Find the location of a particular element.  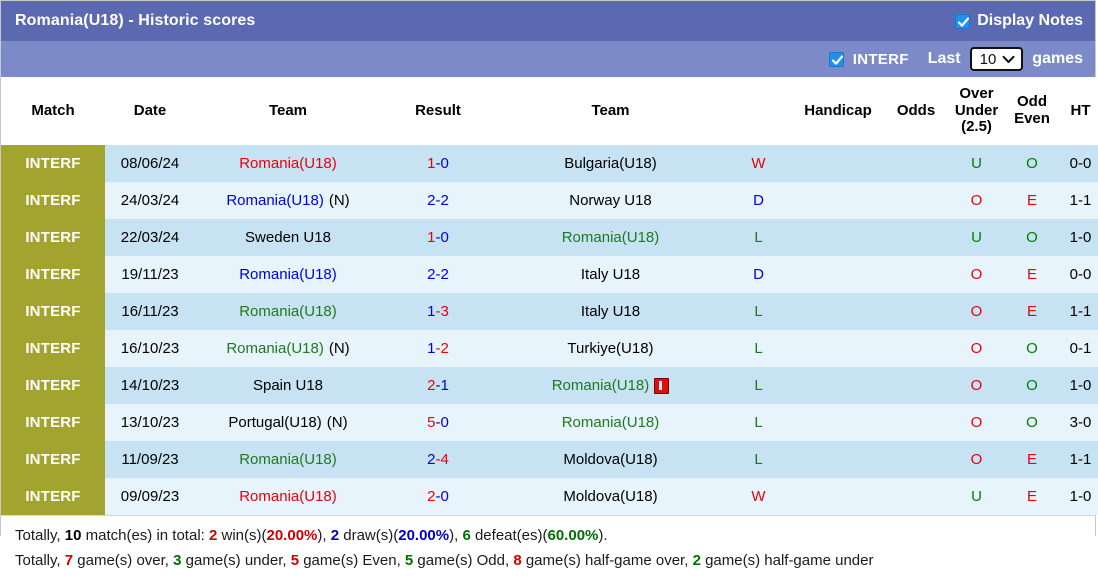

cell-half-time-score: 3-0 is located at coordinates (1078, 422).